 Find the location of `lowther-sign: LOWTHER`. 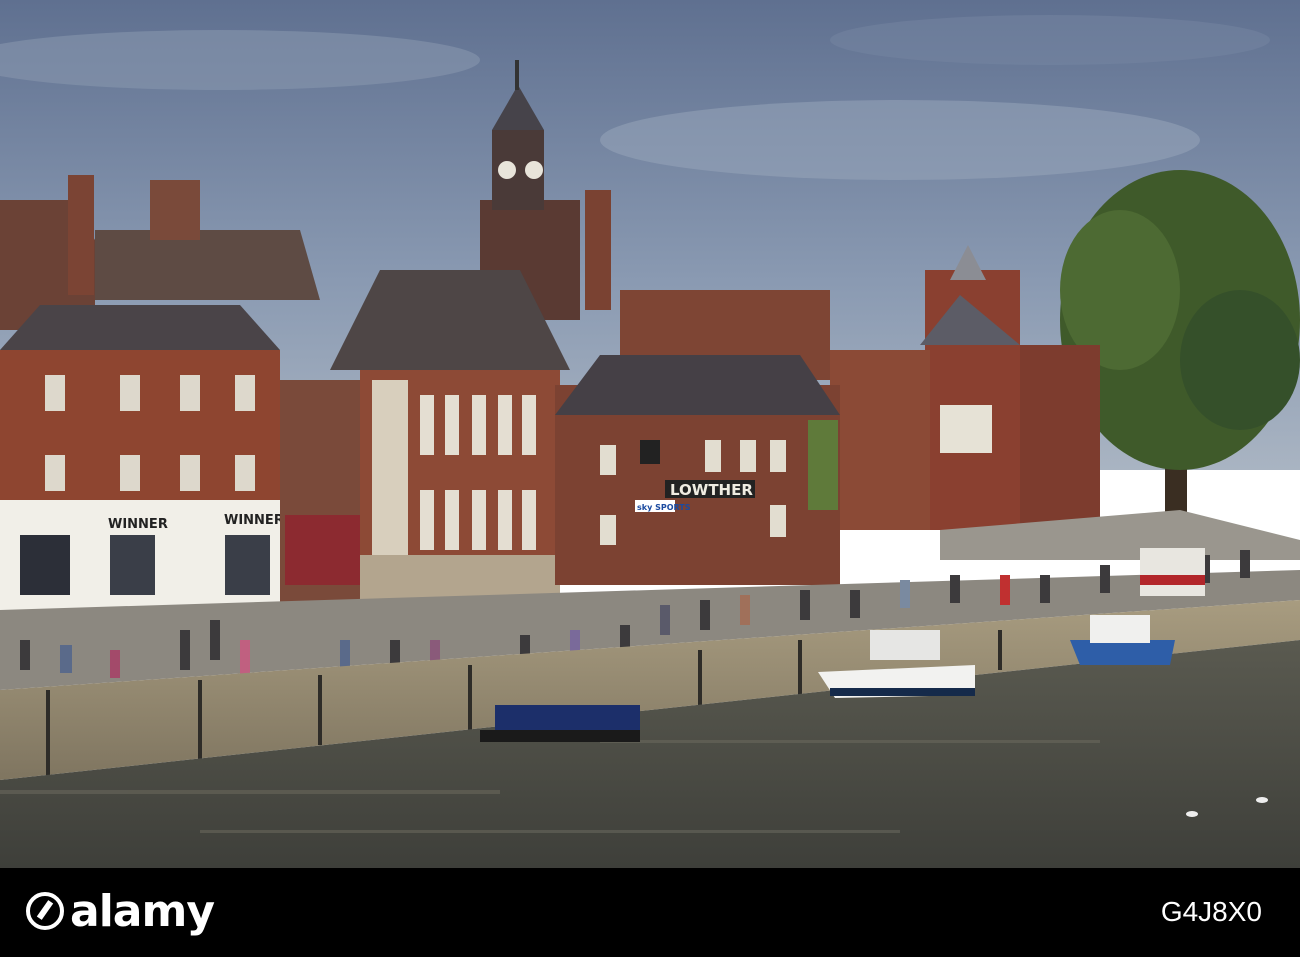

lowther-sign: LOWTHER is located at coordinates (711, 490).